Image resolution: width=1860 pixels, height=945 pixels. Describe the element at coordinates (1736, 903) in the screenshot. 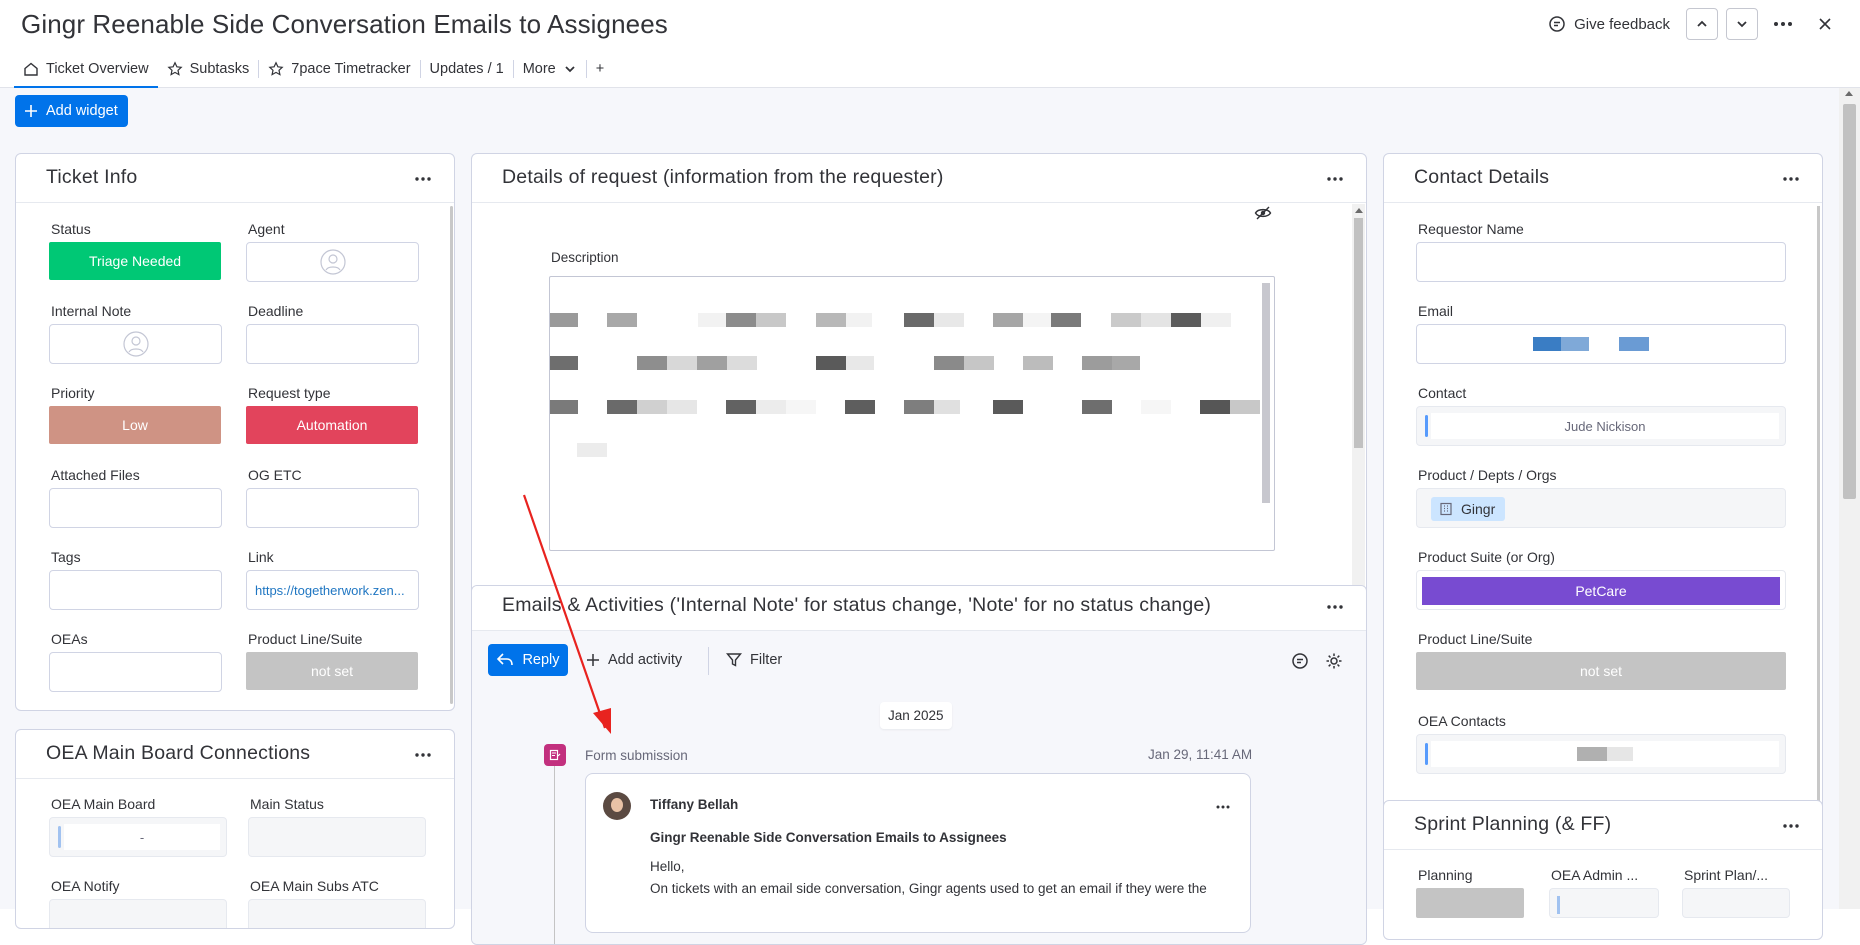

I see `sprint-plan-value` at that location.